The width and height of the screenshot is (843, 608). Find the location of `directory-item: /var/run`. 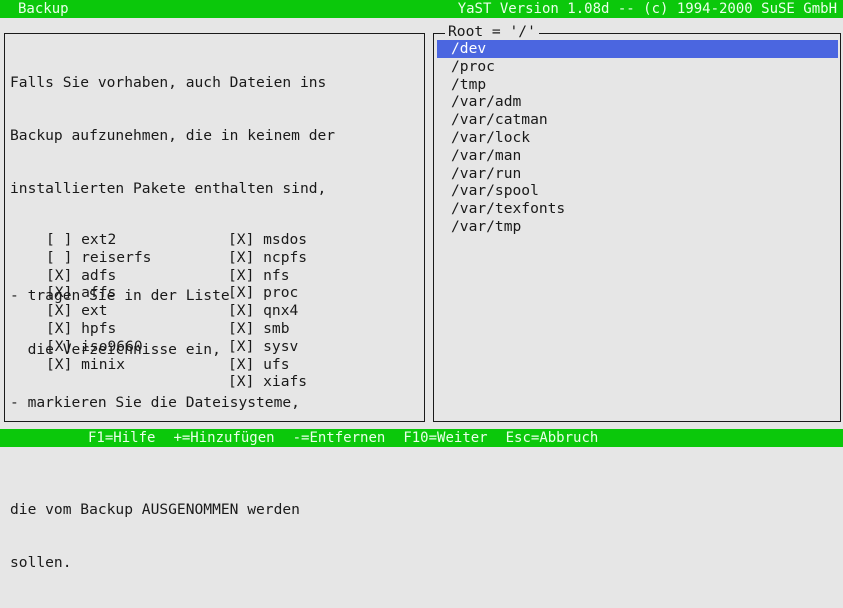

directory-item: /var/run is located at coordinates (637, 174).